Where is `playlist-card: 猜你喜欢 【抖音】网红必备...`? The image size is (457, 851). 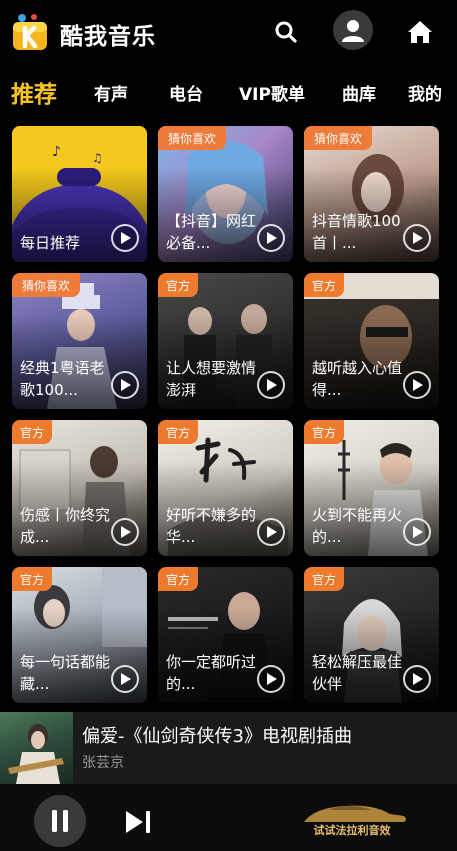
playlist-card: 猜你喜欢 【抖音】网红必备... is located at coordinates (225, 194).